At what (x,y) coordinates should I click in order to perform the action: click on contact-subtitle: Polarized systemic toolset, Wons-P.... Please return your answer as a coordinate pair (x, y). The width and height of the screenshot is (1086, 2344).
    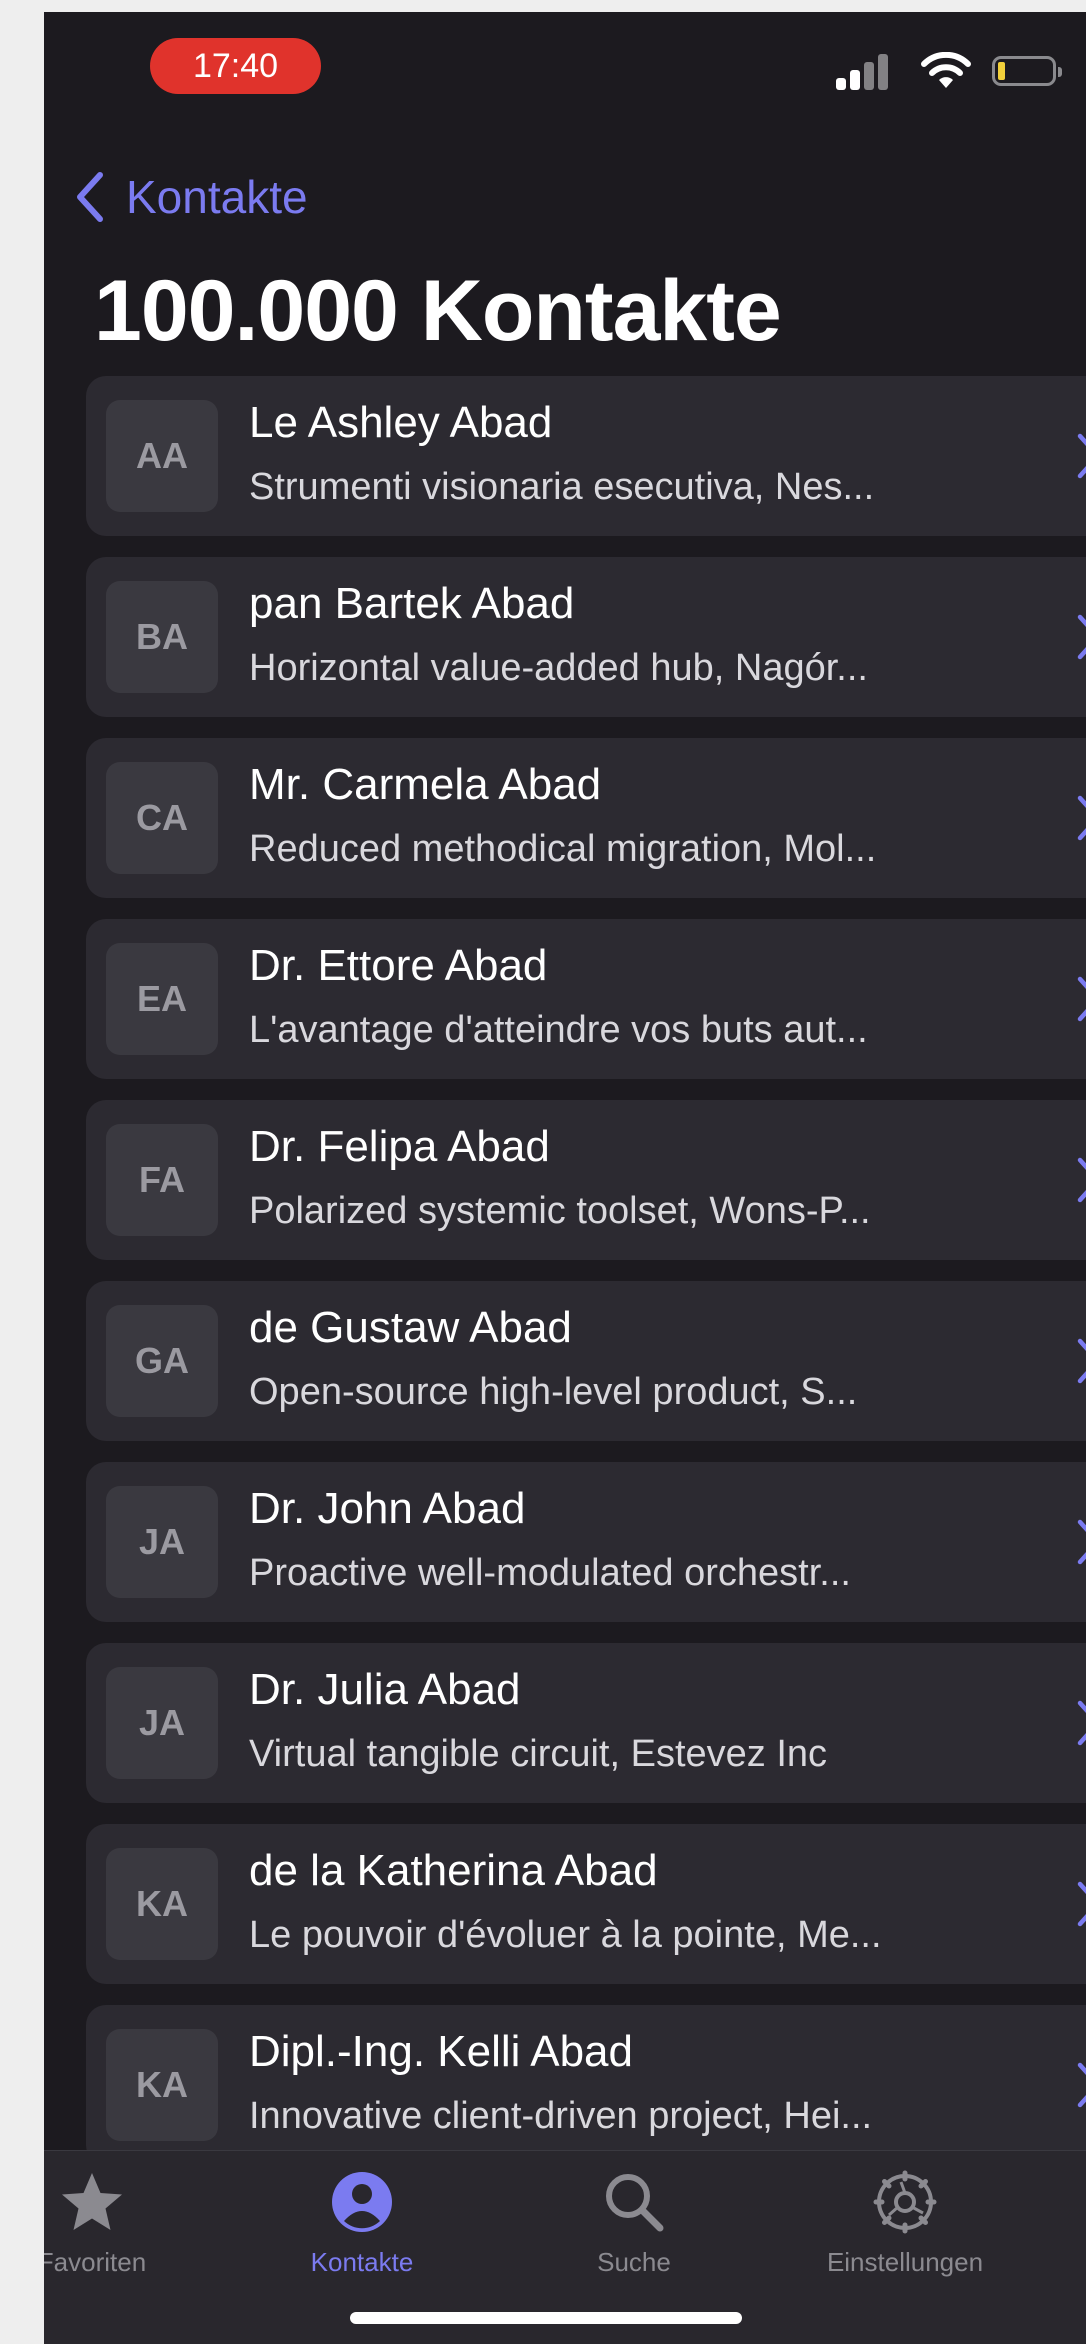
    Looking at the image, I should click on (560, 1211).